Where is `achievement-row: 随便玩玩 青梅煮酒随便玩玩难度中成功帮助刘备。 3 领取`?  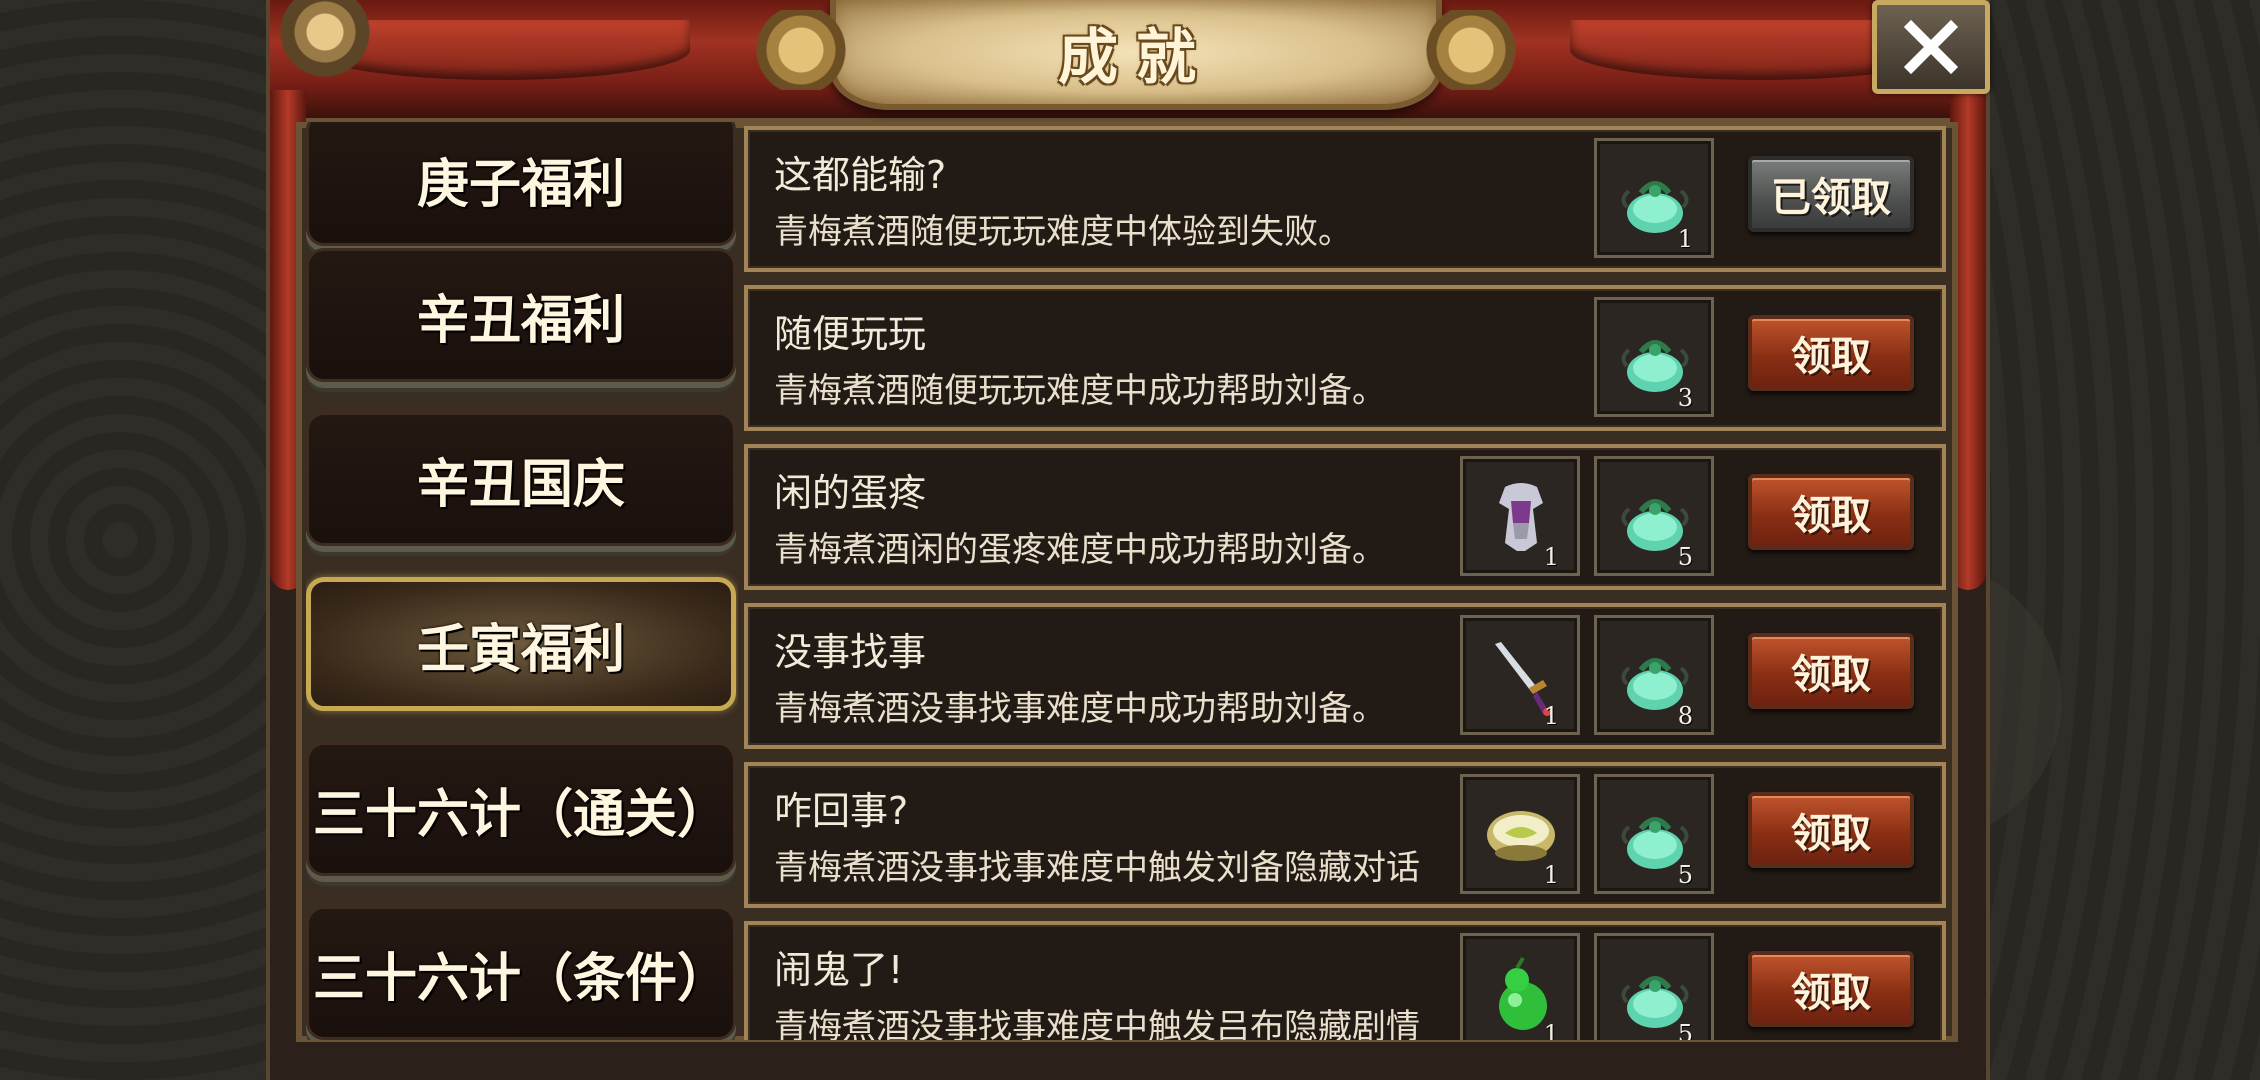 achievement-row: 随便玩玩 青梅煮酒随便玩玩难度中成功帮助刘备。 3 领取 is located at coordinates (1345, 358).